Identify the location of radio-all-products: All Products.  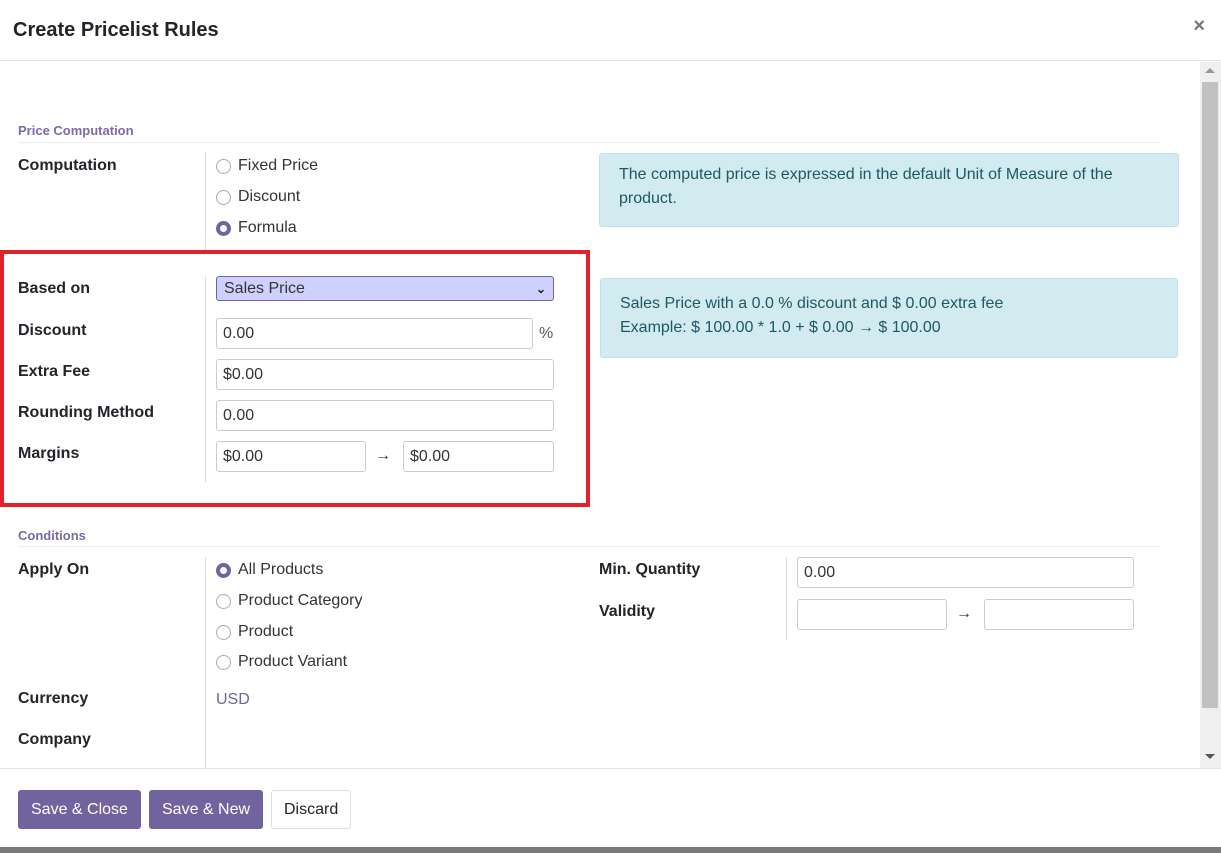
(269, 570).